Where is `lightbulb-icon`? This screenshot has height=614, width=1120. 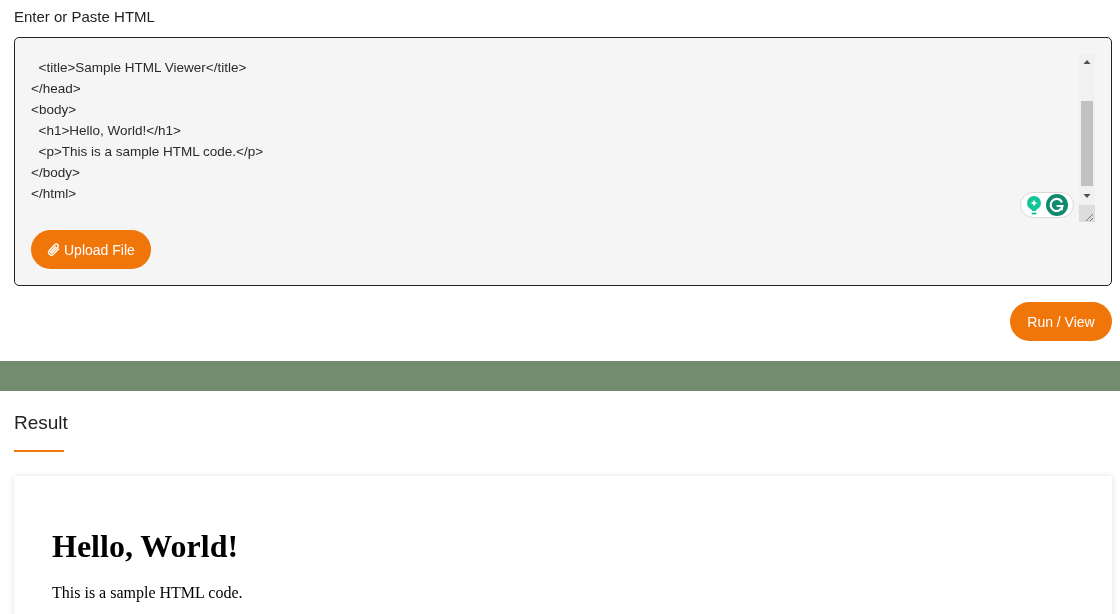 lightbulb-icon is located at coordinates (1034, 205).